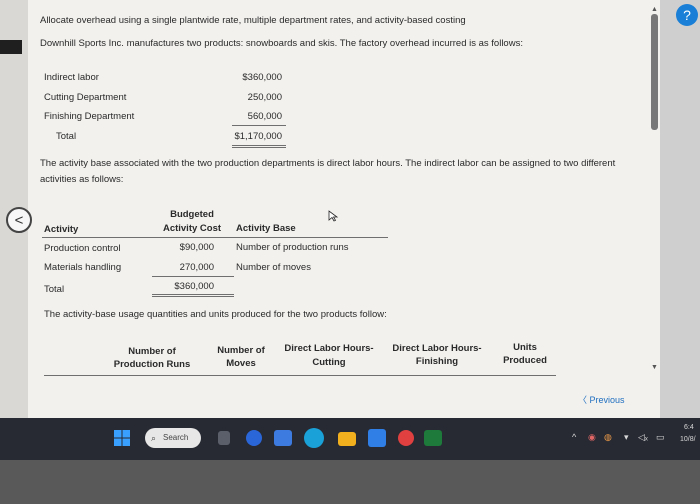  What do you see at coordinates (329, 362) in the screenshot?
I see `usage-header-sub: Cutting` at bounding box center [329, 362].